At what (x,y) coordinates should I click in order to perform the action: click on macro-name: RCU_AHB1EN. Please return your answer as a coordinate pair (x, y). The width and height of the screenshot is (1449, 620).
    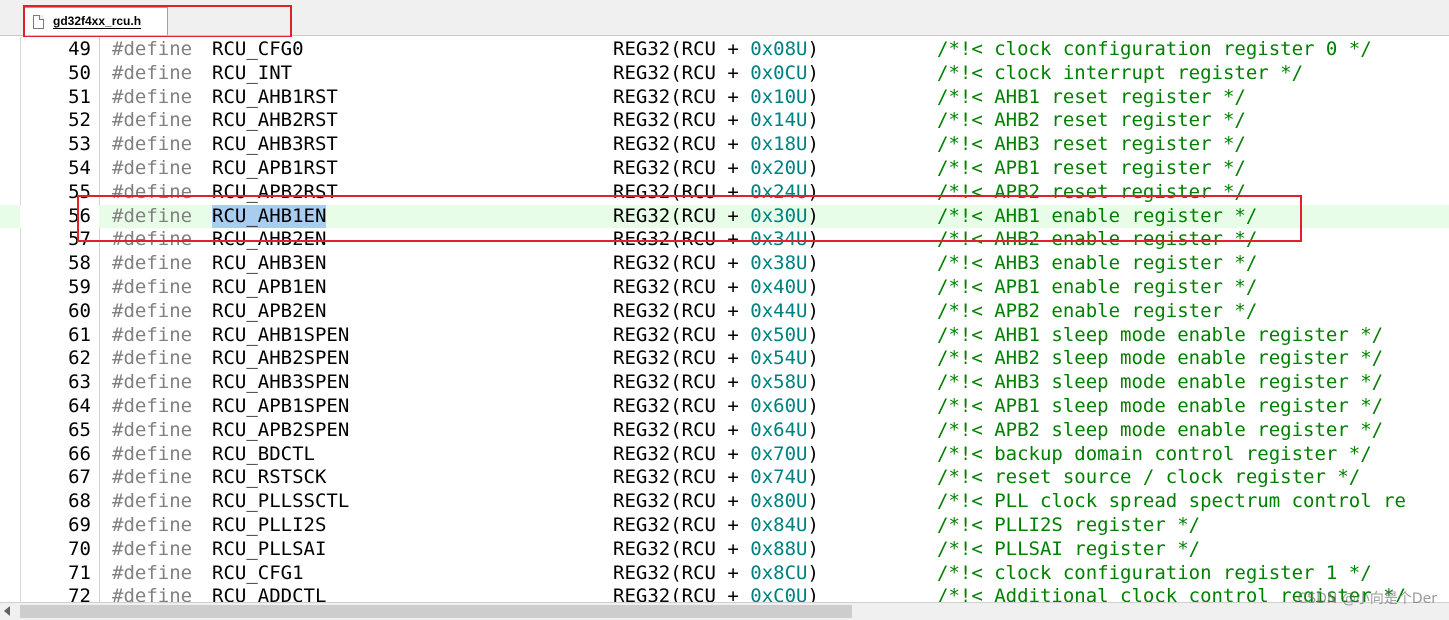
    Looking at the image, I should click on (269, 216).